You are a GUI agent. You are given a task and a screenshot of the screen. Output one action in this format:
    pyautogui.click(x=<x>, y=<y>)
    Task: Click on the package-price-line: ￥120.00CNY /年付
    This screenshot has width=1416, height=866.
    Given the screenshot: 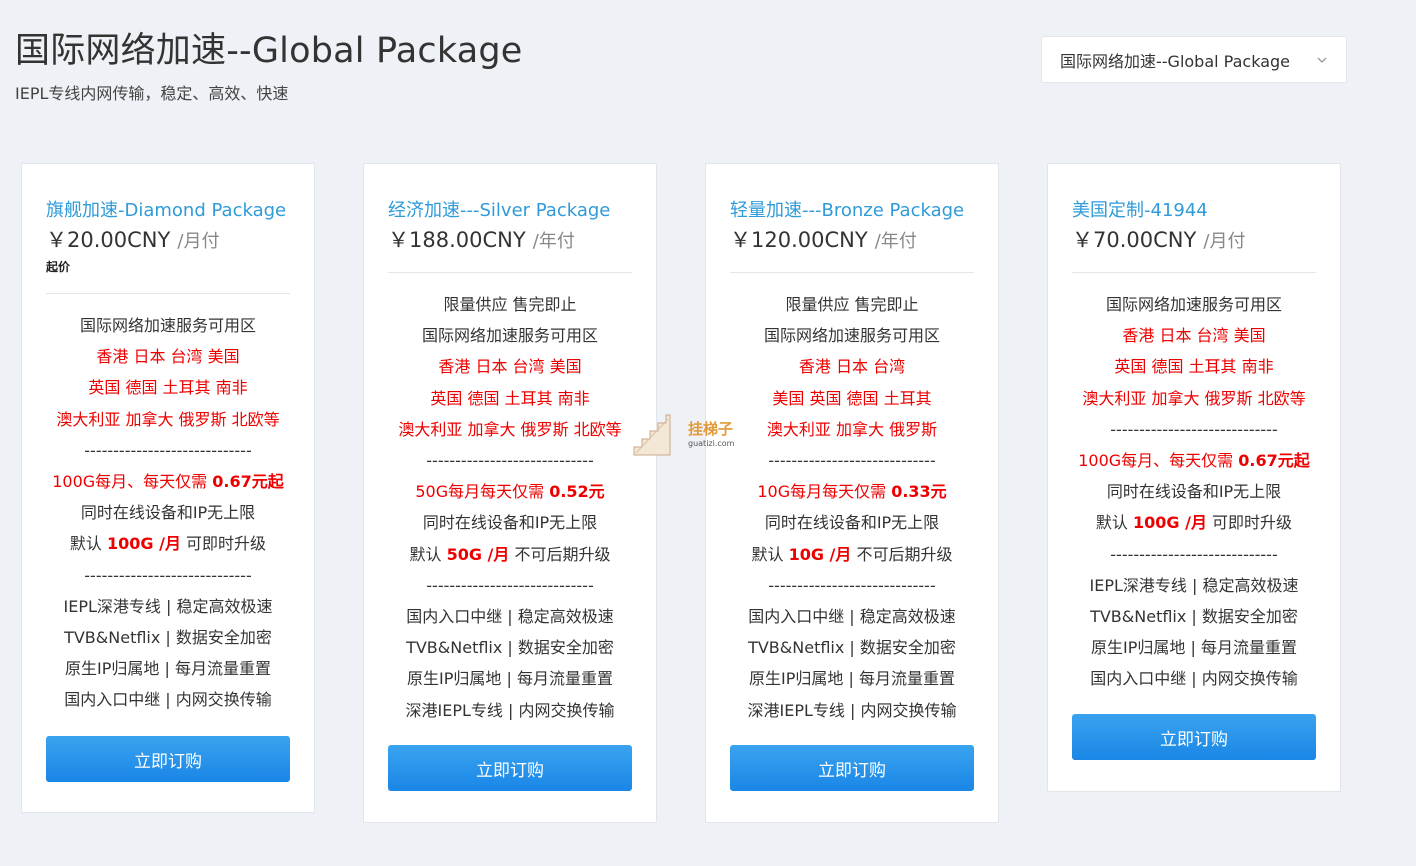 What is the action you would take?
    pyautogui.click(x=823, y=239)
    